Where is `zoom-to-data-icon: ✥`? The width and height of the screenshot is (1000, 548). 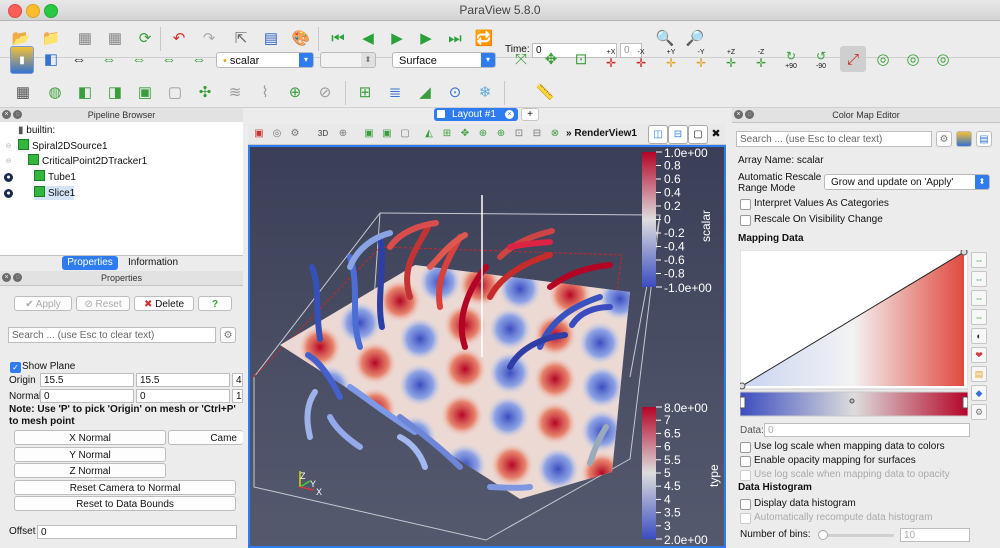 zoom-to-data-icon: ✥ is located at coordinates (551, 59).